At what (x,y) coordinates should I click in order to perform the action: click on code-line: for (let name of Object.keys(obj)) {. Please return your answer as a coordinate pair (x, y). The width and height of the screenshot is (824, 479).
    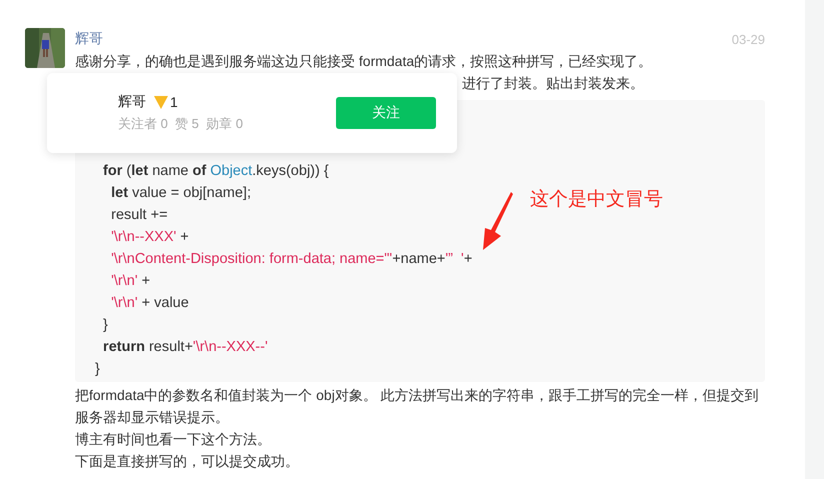
    Looking at the image, I should click on (215, 171).